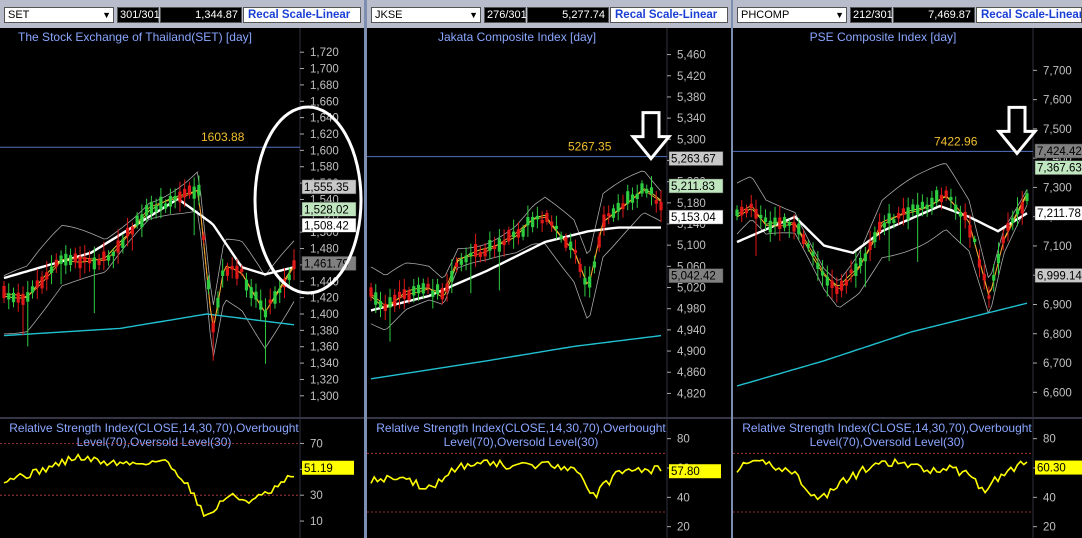 This screenshot has height=538, width=1082. What do you see at coordinates (691, 394) in the screenshot?
I see `price-tick-label: 4,820` at bounding box center [691, 394].